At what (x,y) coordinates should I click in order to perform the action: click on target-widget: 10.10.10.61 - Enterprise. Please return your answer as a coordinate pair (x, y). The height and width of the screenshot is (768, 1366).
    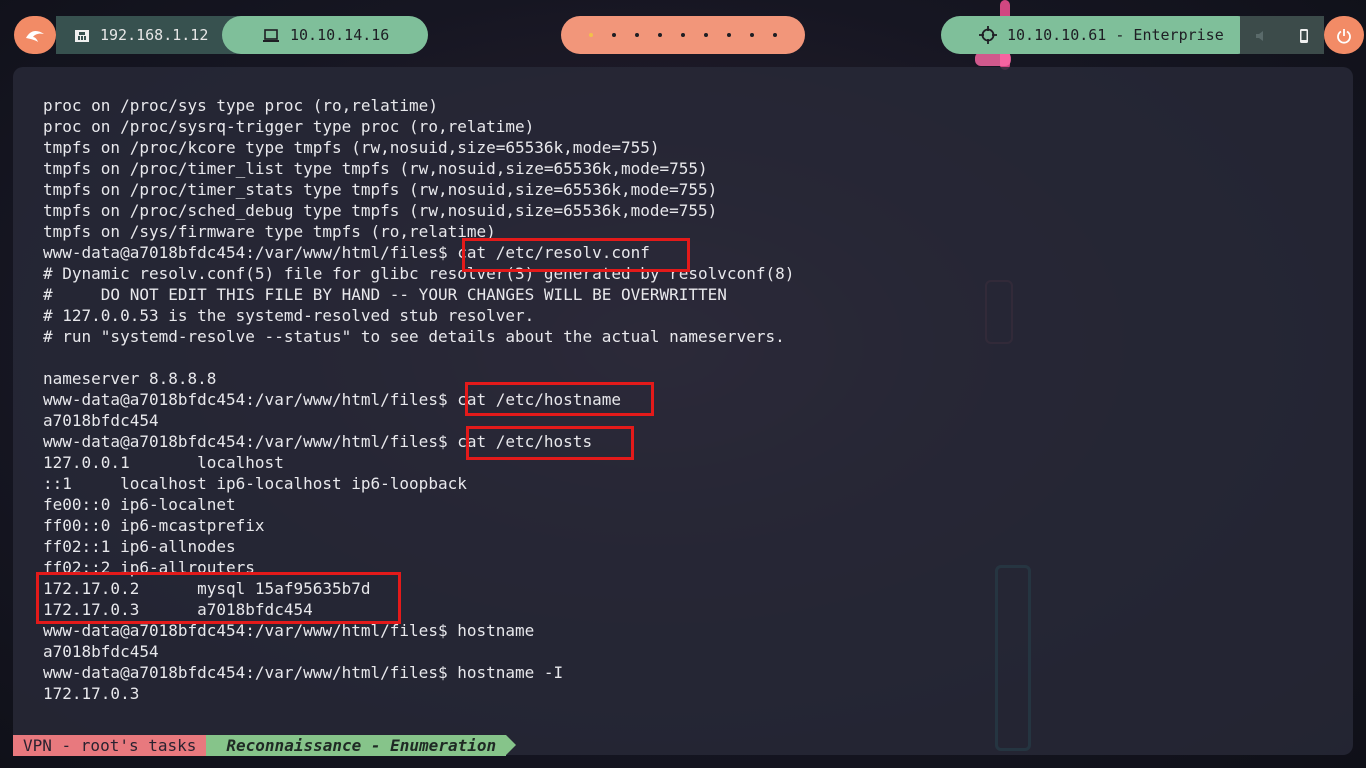
    Looking at the image, I should click on (1099, 35).